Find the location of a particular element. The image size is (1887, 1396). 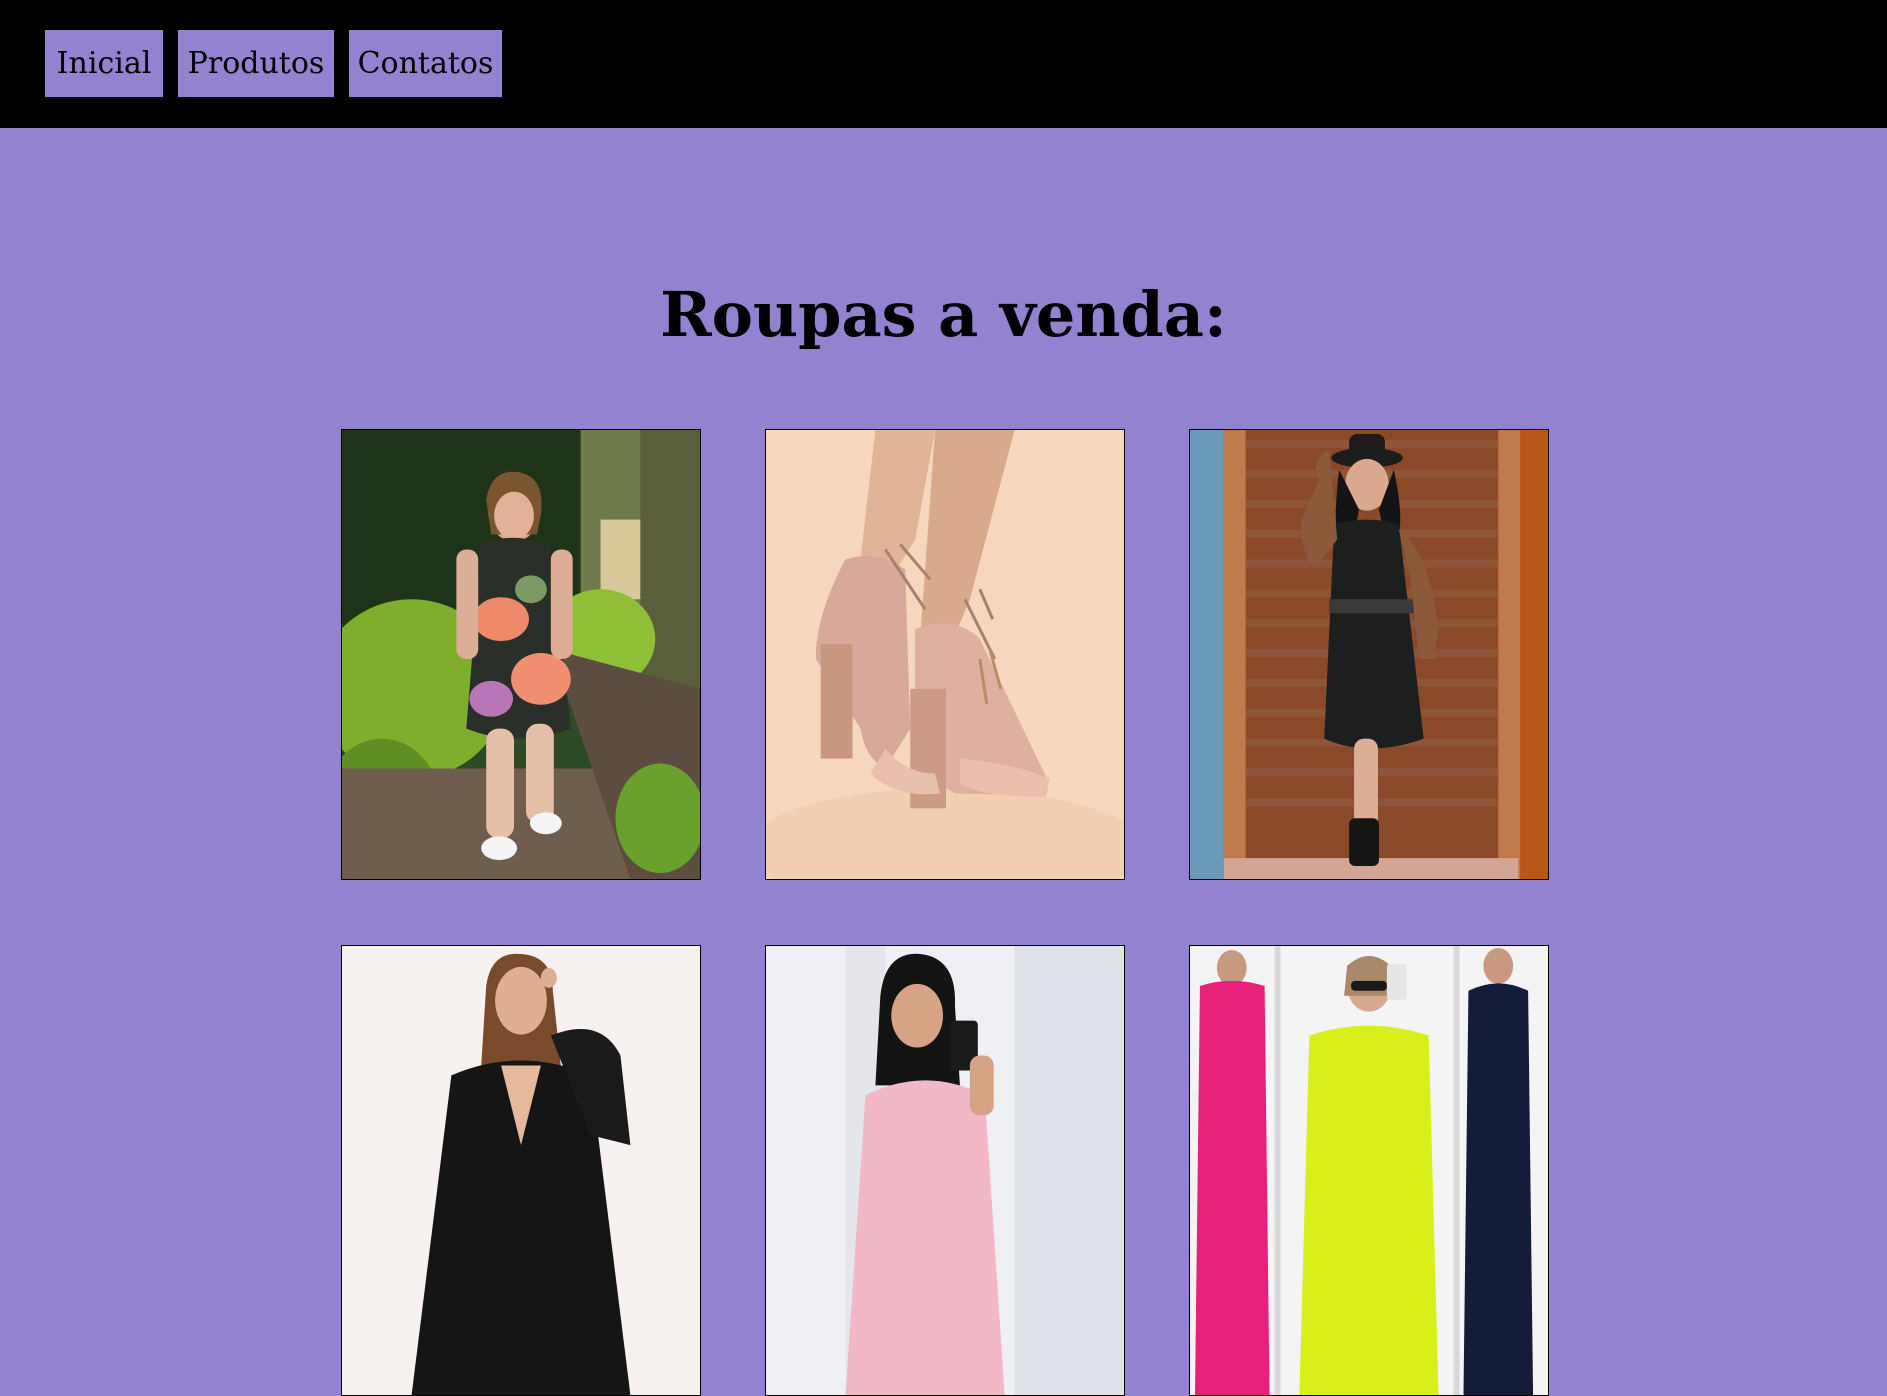

nav-contatos-button: Contatos is located at coordinates (425, 63).